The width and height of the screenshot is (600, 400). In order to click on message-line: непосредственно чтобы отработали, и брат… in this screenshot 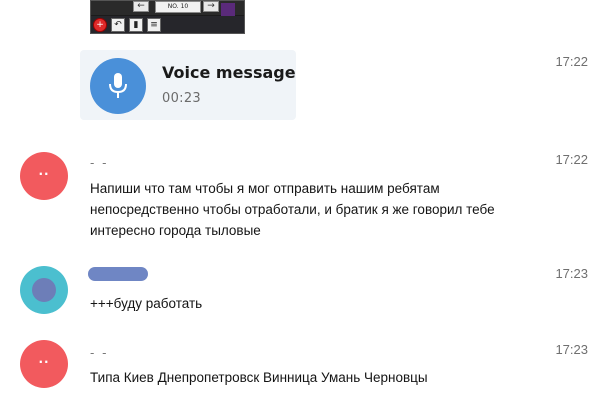, I will do `click(292, 209)`.